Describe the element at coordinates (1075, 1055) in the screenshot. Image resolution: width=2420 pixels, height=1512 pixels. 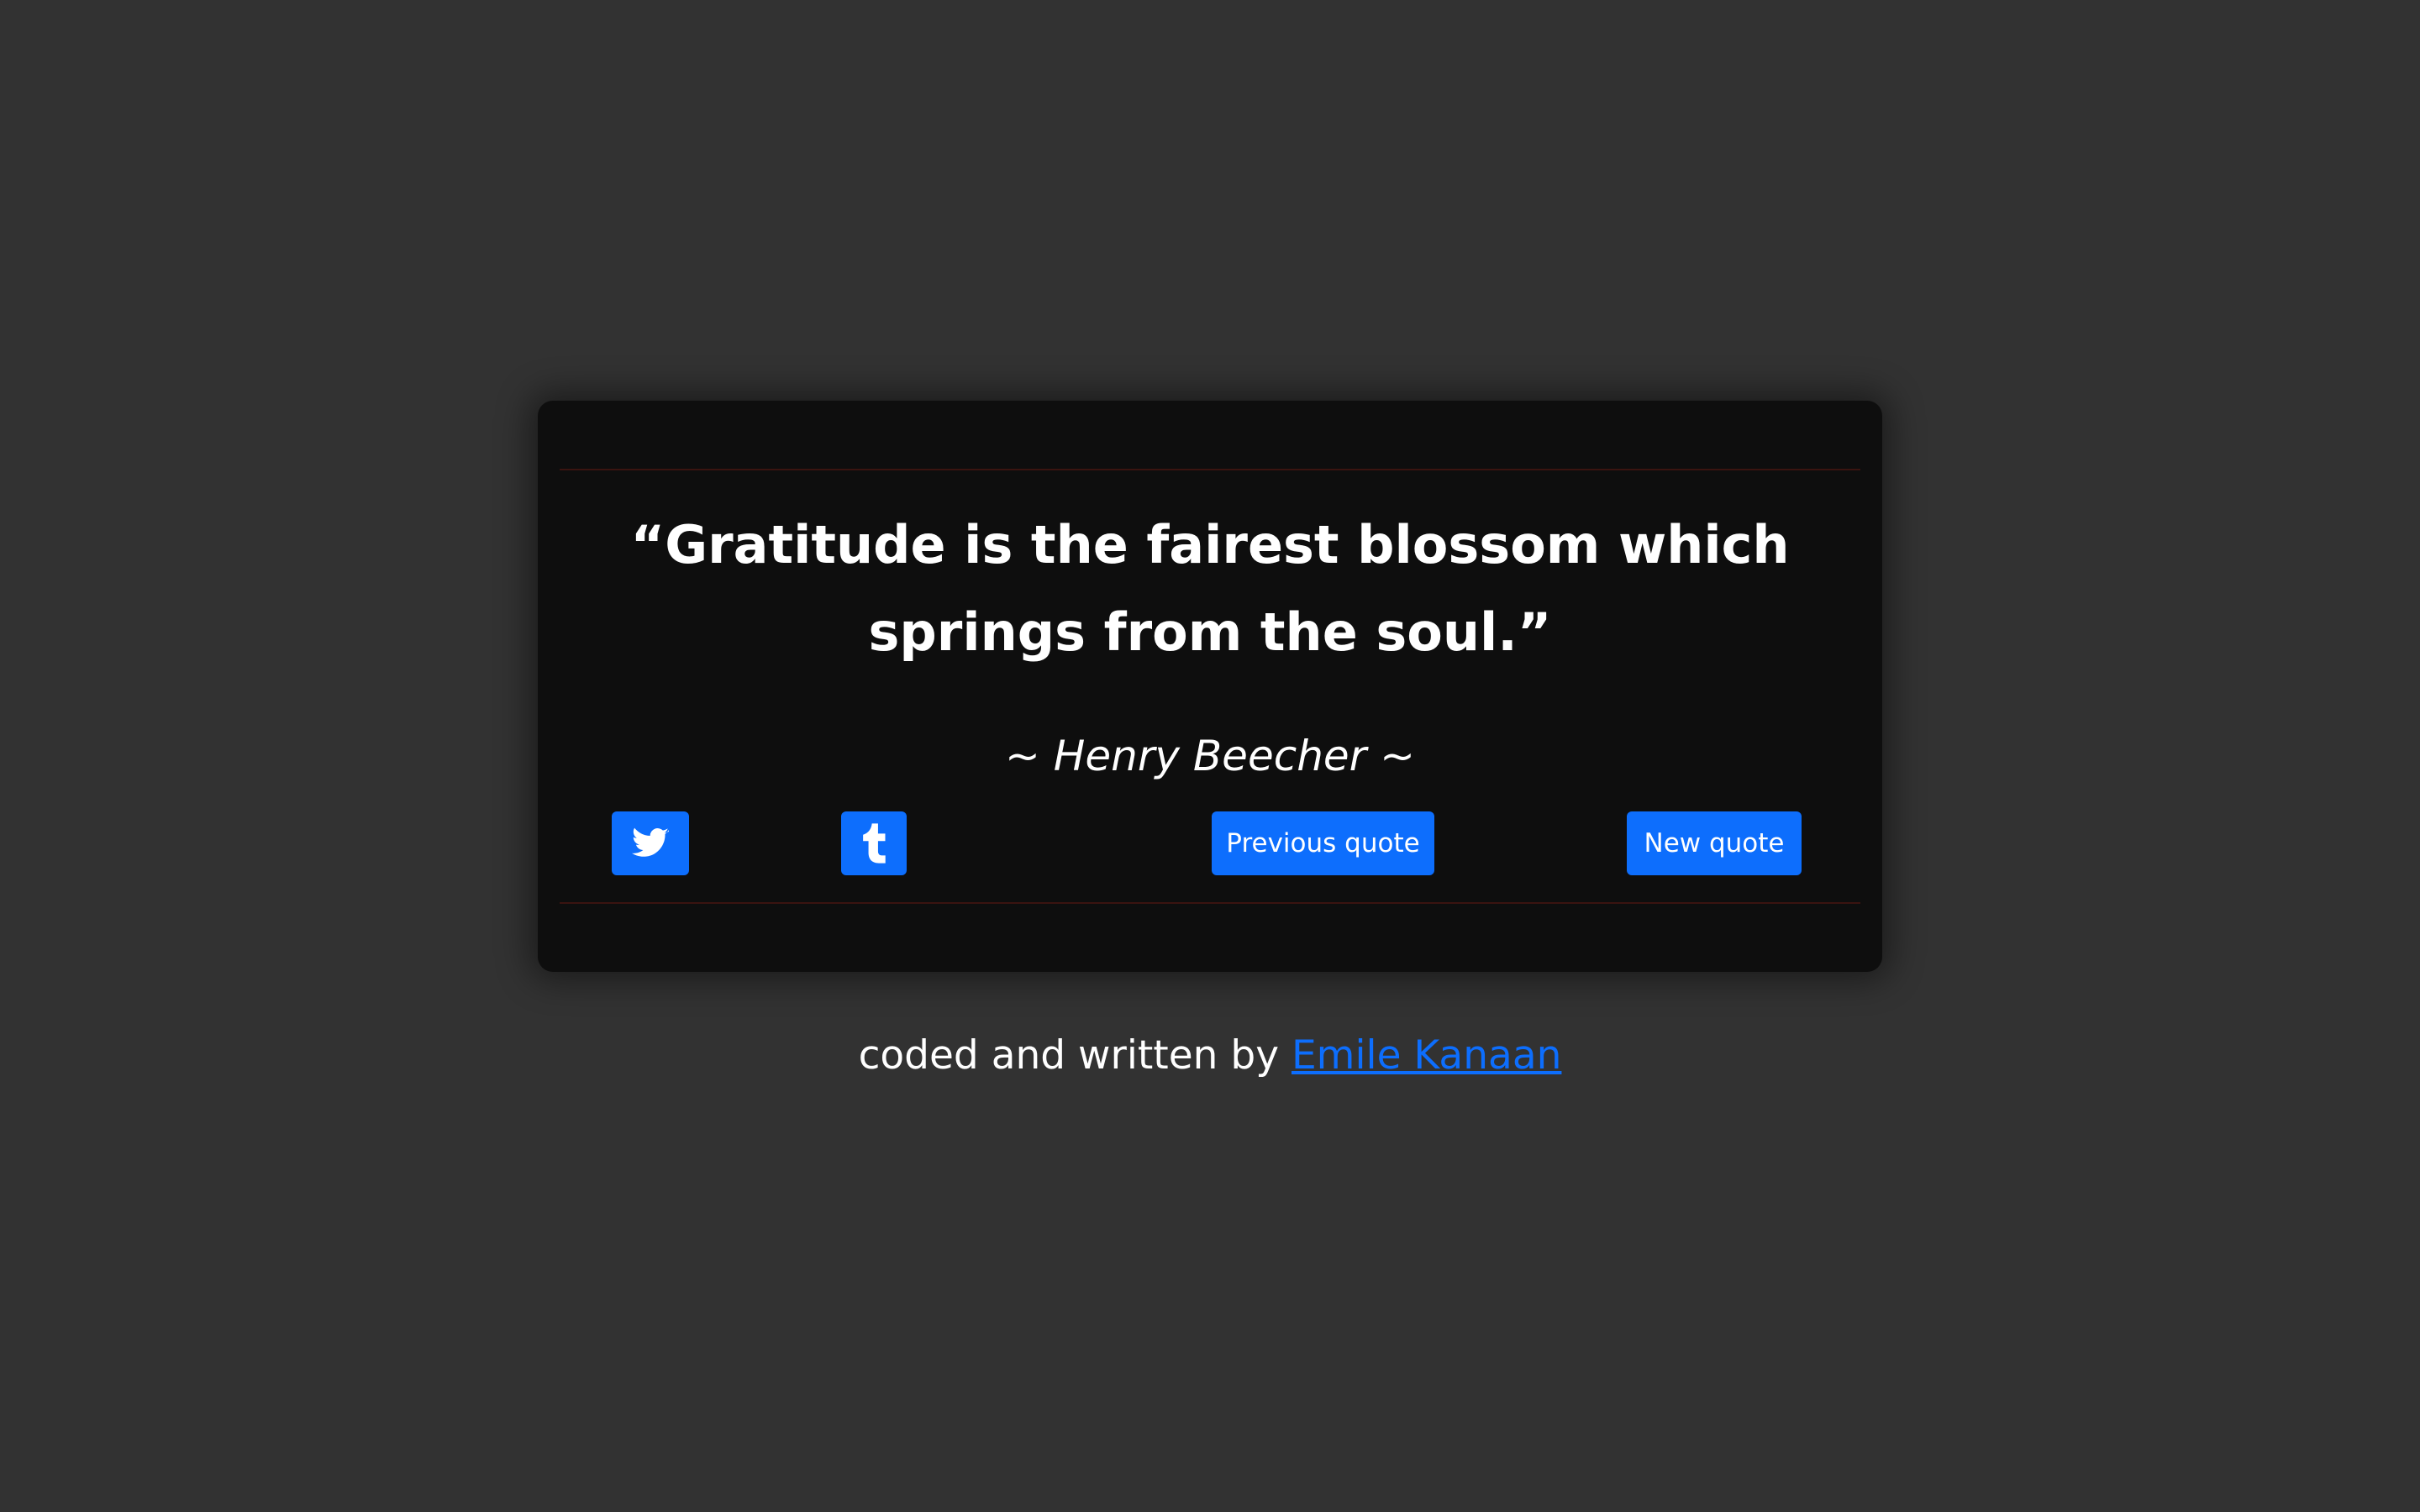
I see `footer-prefix: coded and written by` at that location.